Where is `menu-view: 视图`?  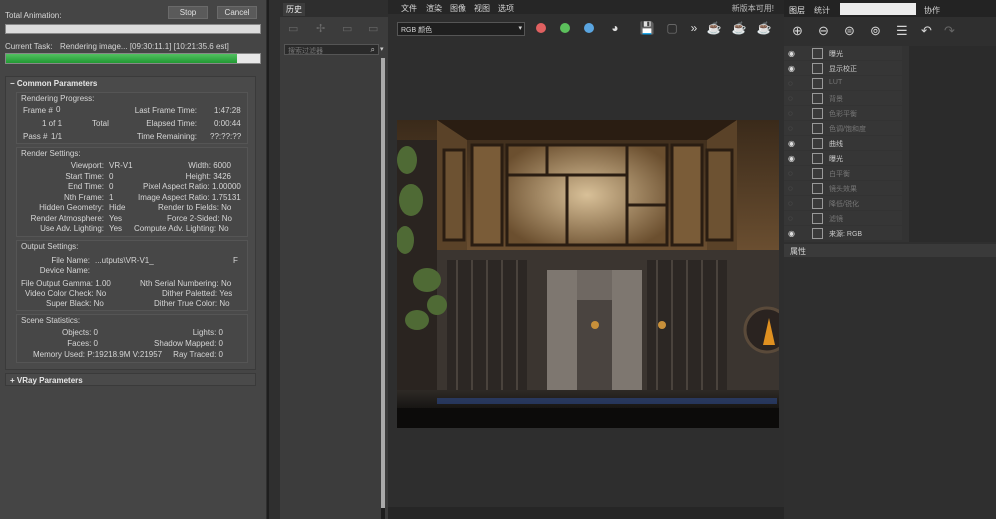
menu-view: 视图 is located at coordinates (482, 8).